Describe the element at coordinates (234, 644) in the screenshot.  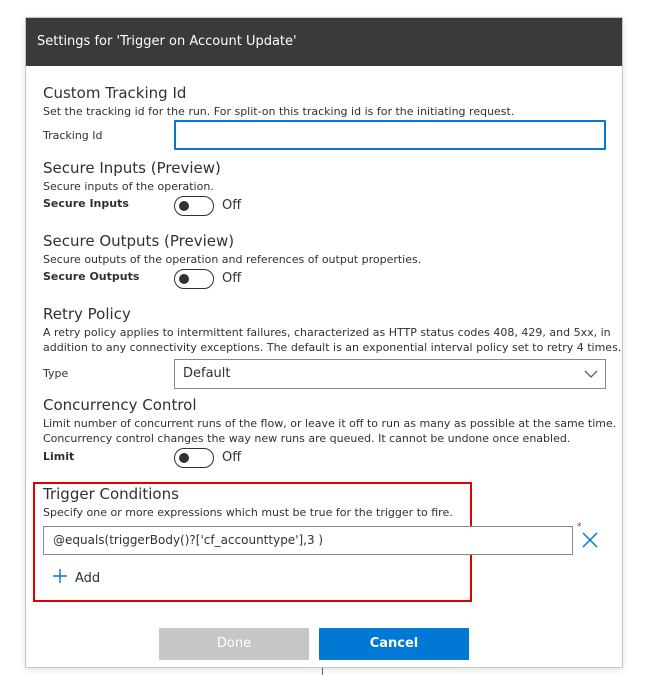
I see `done-button: Done` at that location.